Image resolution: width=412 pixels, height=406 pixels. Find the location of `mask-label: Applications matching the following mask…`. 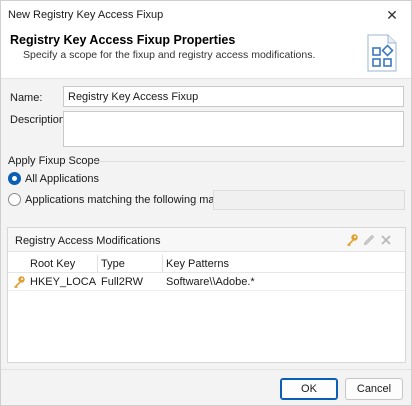

mask-label: Applications matching the following mask… is located at coordinates (127, 200).